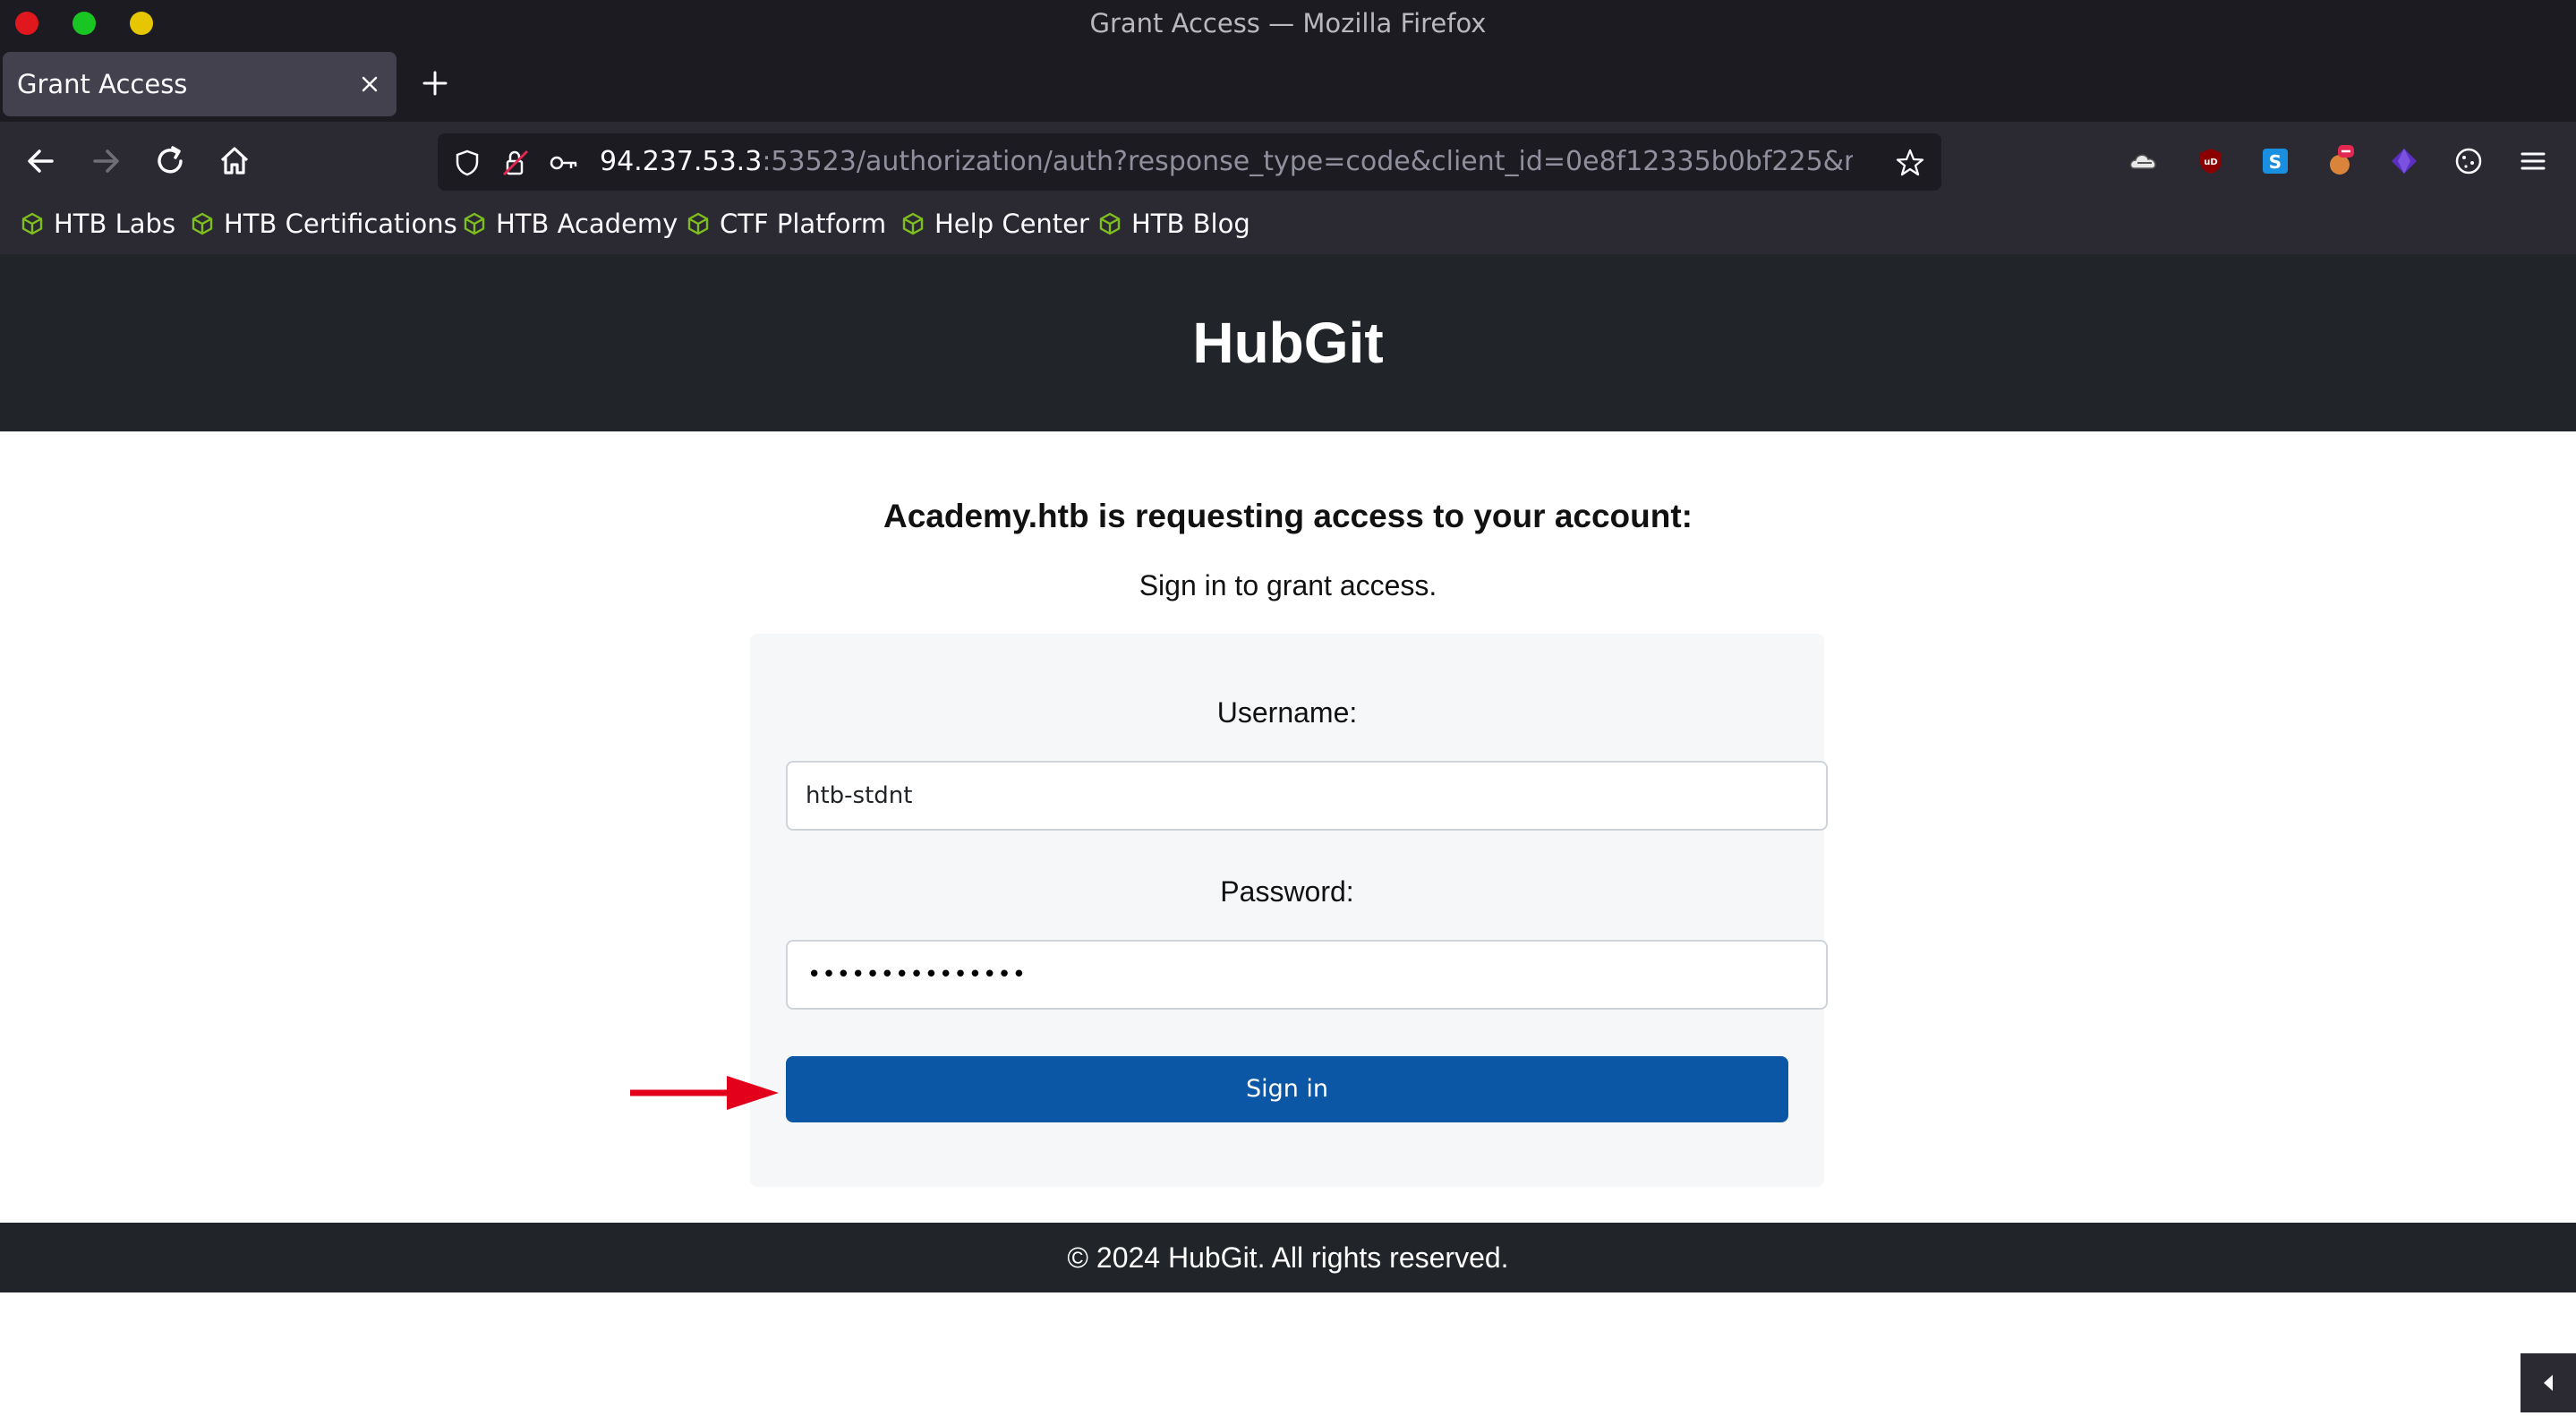 Image resolution: width=2576 pixels, height=1416 pixels. What do you see at coordinates (2468, 161) in the screenshot?
I see `cookie-icon` at bounding box center [2468, 161].